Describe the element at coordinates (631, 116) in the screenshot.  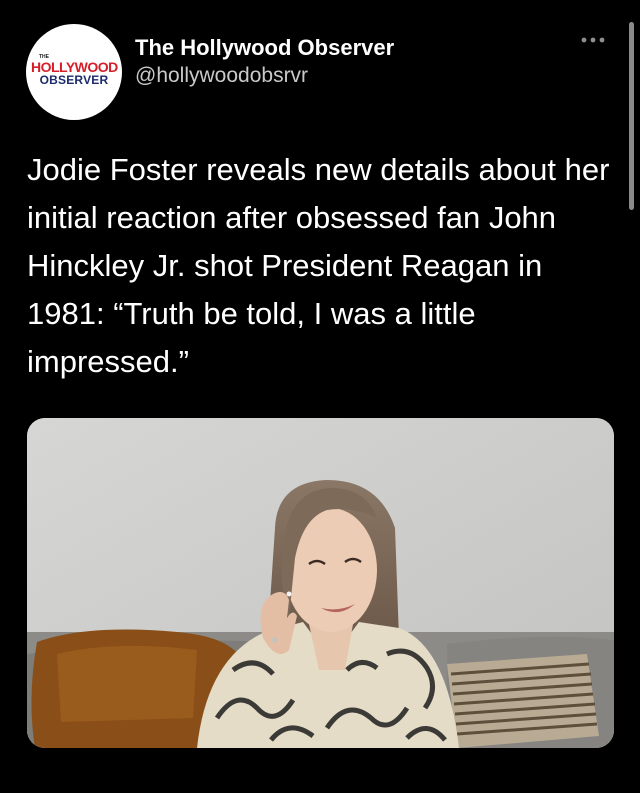
I see `scrollbar` at that location.